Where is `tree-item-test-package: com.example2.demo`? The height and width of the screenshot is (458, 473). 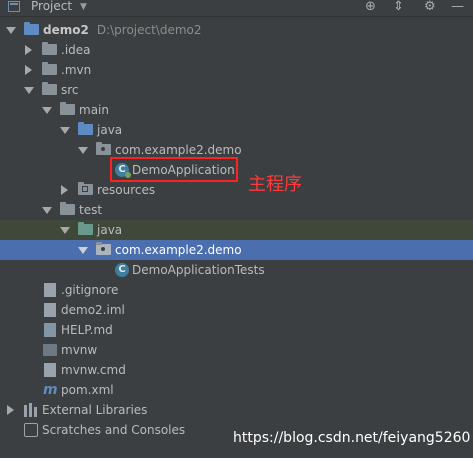
tree-item-test-package: com.example2.demo is located at coordinates (236, 250).